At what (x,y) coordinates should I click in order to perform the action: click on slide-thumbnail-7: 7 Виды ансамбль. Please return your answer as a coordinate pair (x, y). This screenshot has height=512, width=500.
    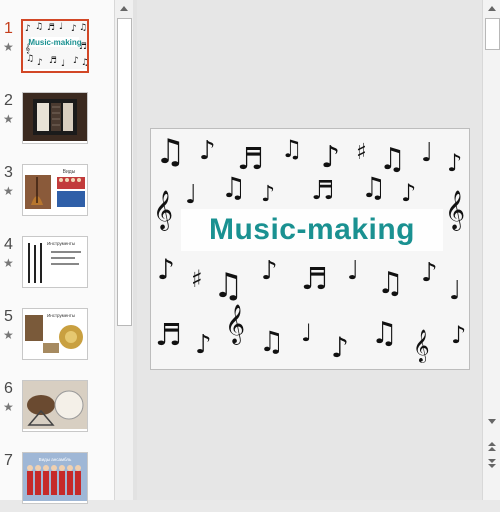
    Looking at the image, I should click on (57, 482).